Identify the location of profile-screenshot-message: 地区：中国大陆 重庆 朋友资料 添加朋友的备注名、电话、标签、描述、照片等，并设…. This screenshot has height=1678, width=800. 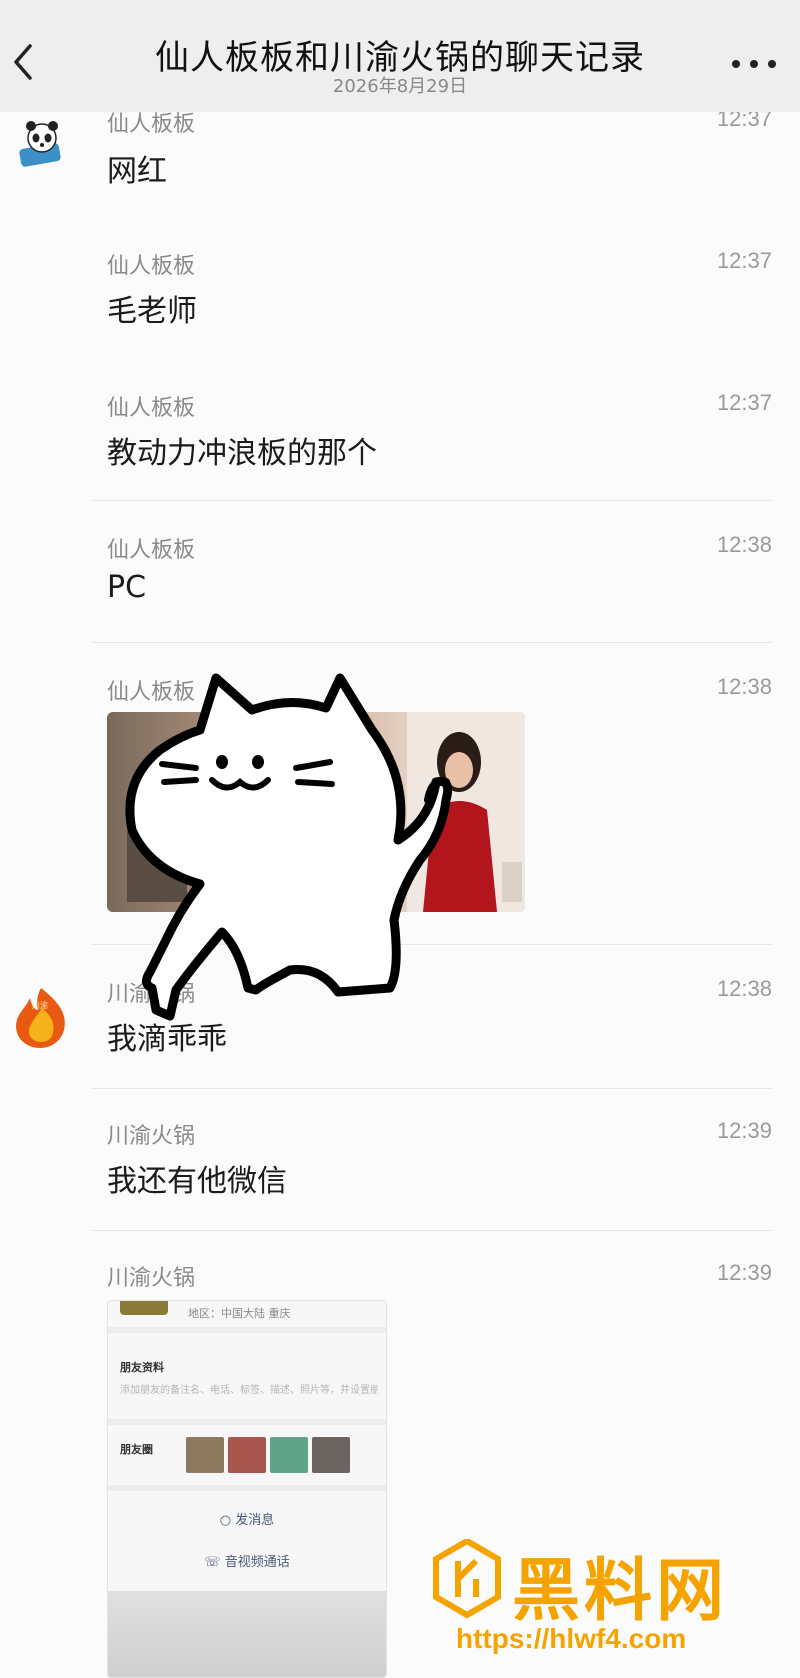
(247, 1489).